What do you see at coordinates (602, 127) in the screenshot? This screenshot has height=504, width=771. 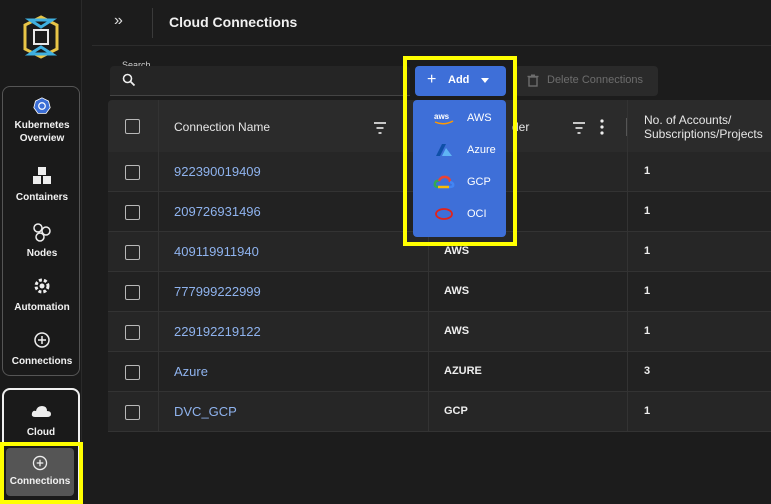 I see `more-vertical-icon` at bounding box center [602, 127].